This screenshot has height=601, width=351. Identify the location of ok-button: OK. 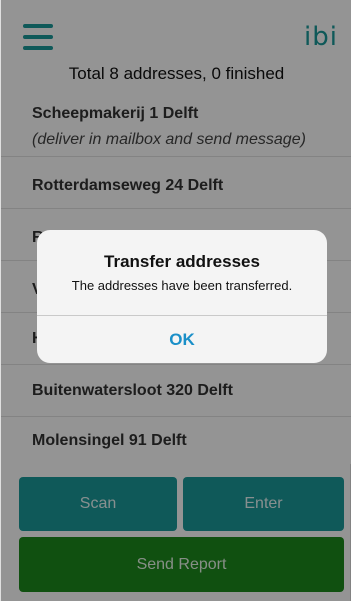
(182, 339).